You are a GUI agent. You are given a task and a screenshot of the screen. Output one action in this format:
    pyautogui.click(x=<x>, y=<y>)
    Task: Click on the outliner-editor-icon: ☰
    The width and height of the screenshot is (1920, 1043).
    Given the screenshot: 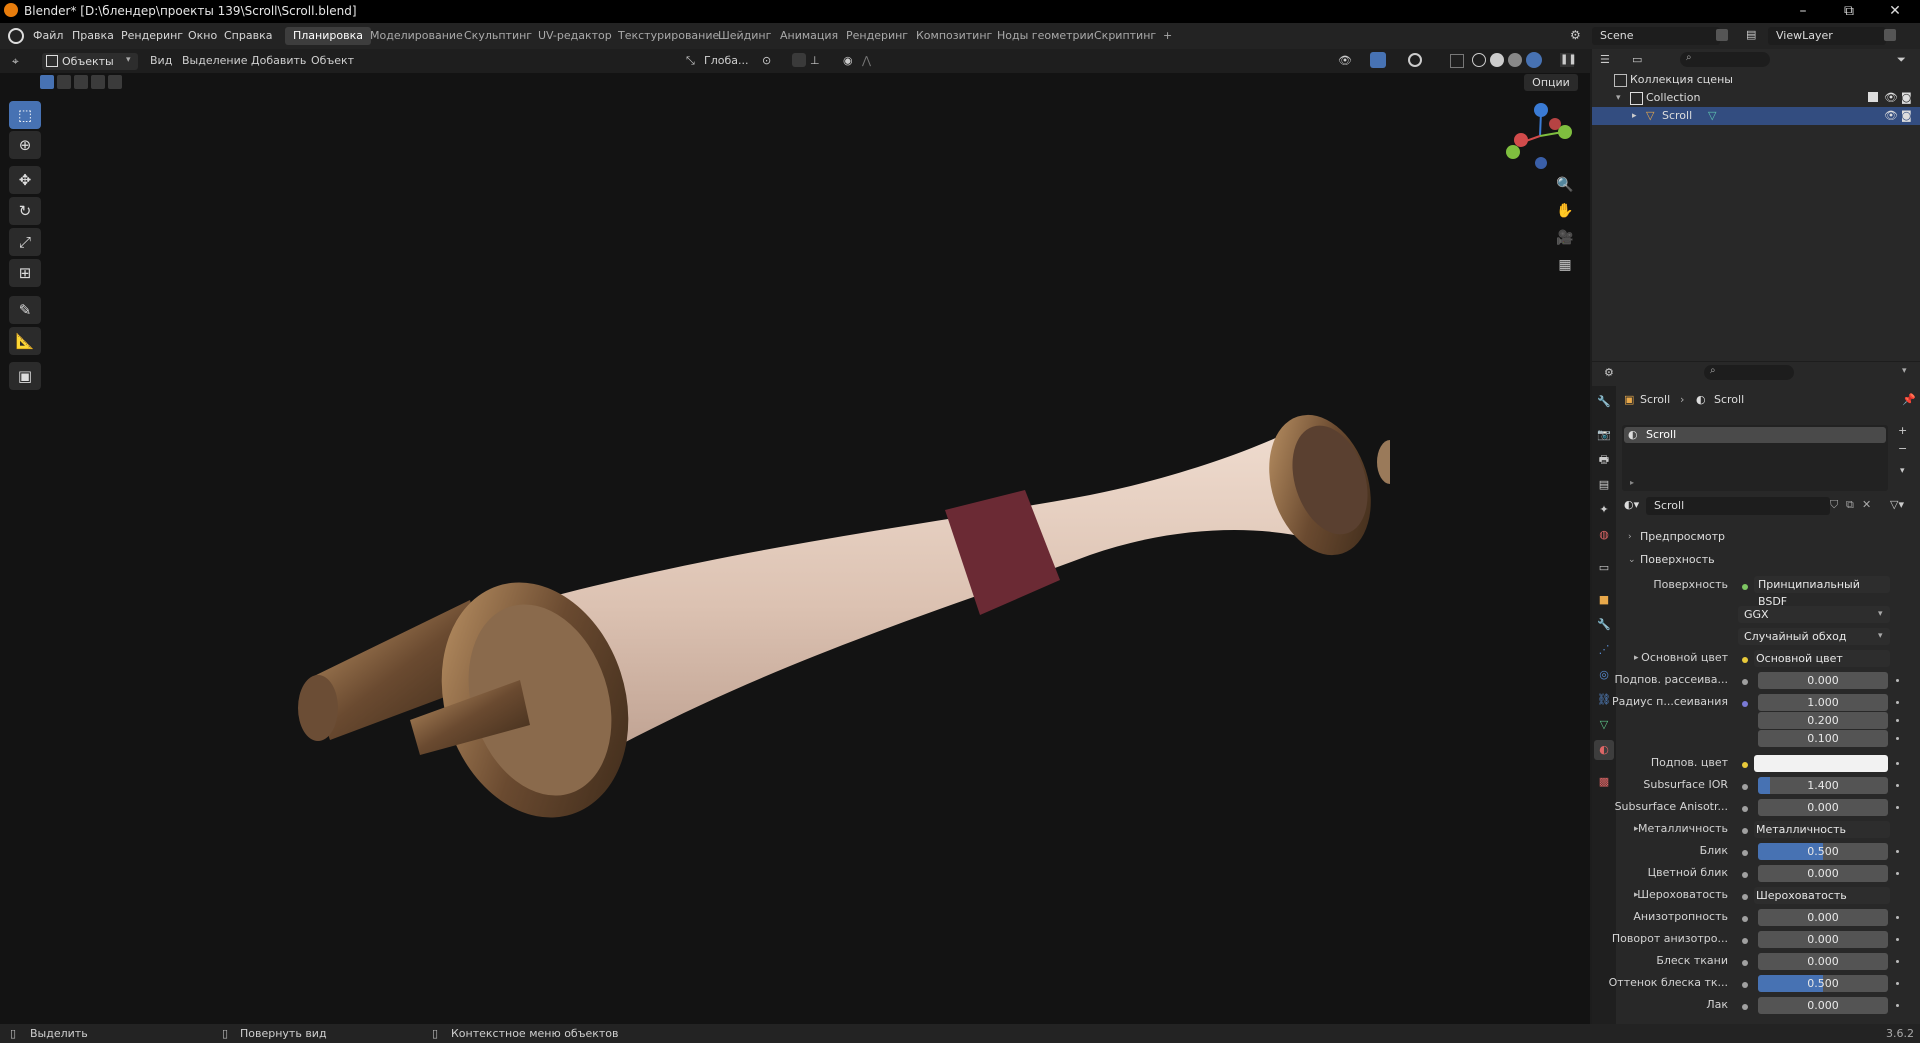 What is the action you would take?
    pyautogui.click(x=1605, y=59)
    